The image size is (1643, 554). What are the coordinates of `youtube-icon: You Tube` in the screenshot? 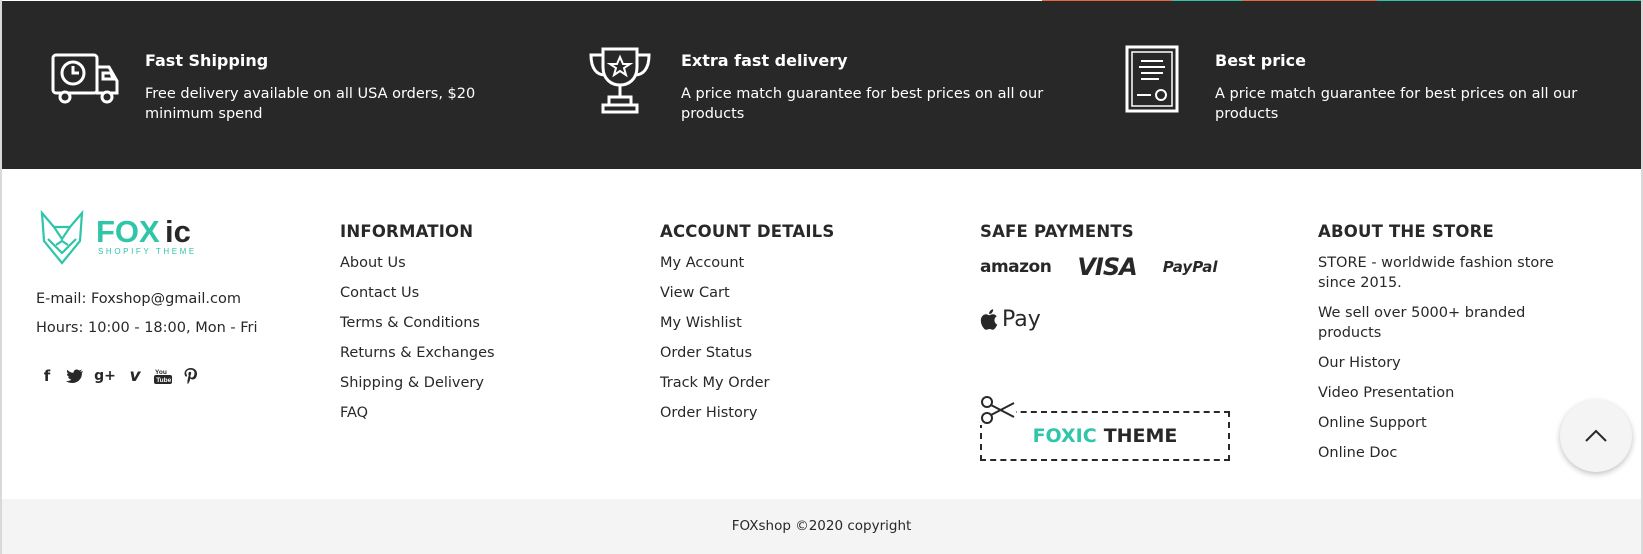 It's located at (163, 376).